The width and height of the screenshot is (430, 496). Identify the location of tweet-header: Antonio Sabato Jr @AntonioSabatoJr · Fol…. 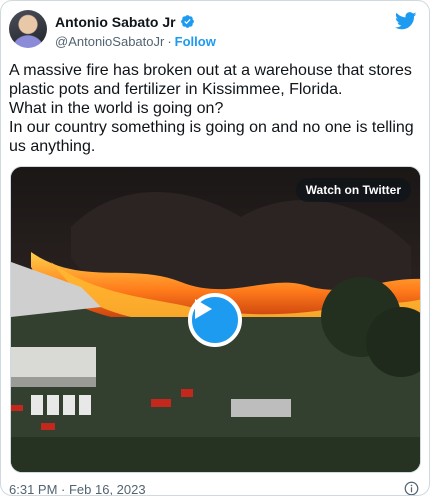
(214, 30).